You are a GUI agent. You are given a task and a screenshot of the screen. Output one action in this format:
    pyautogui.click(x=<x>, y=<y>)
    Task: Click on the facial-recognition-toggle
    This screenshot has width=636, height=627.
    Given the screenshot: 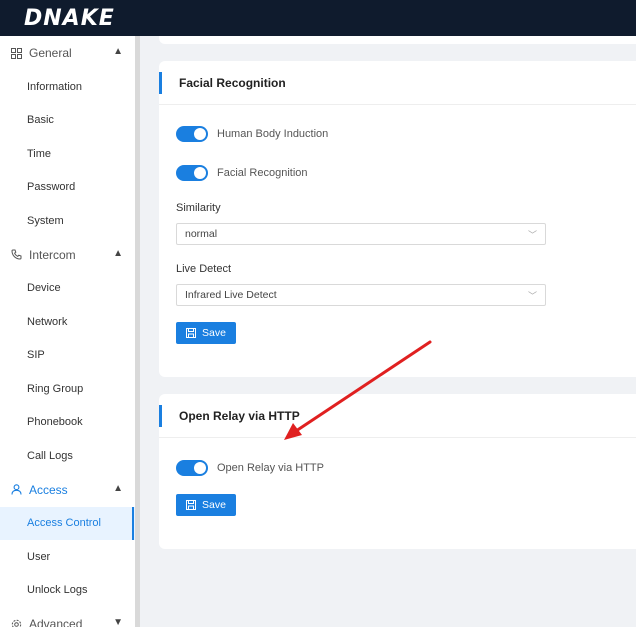 What is the action you would take?
    pyautogui.click(x=192, y=173)
    